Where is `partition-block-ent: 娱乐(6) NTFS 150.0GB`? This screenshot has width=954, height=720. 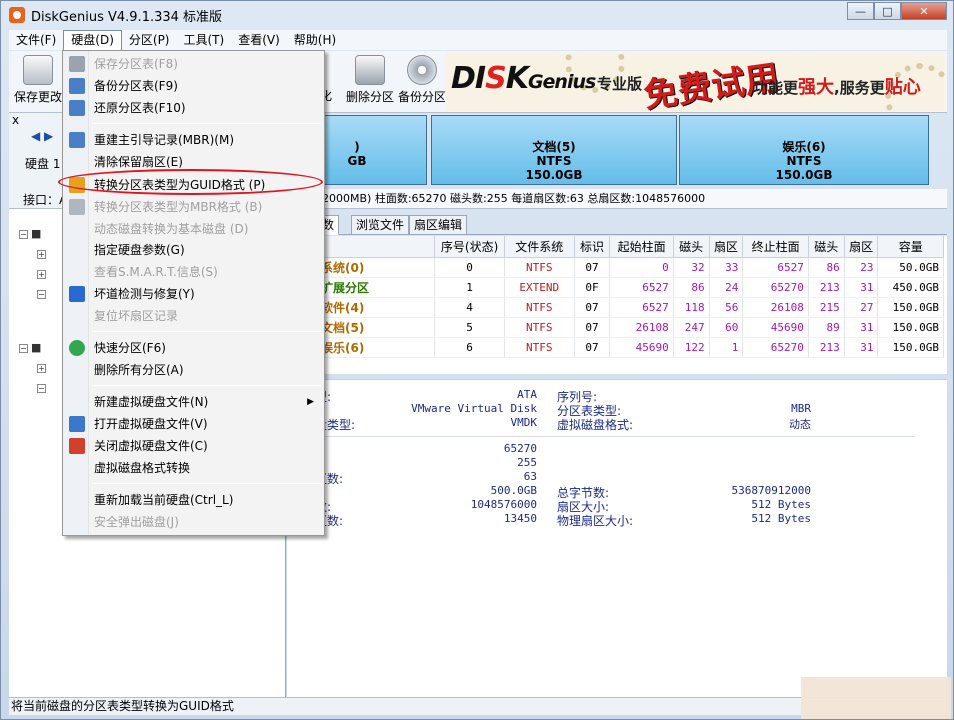 partition-block-ent: 娱乐(6) NTFS 150.0GB is located at coordinates (804, 150).